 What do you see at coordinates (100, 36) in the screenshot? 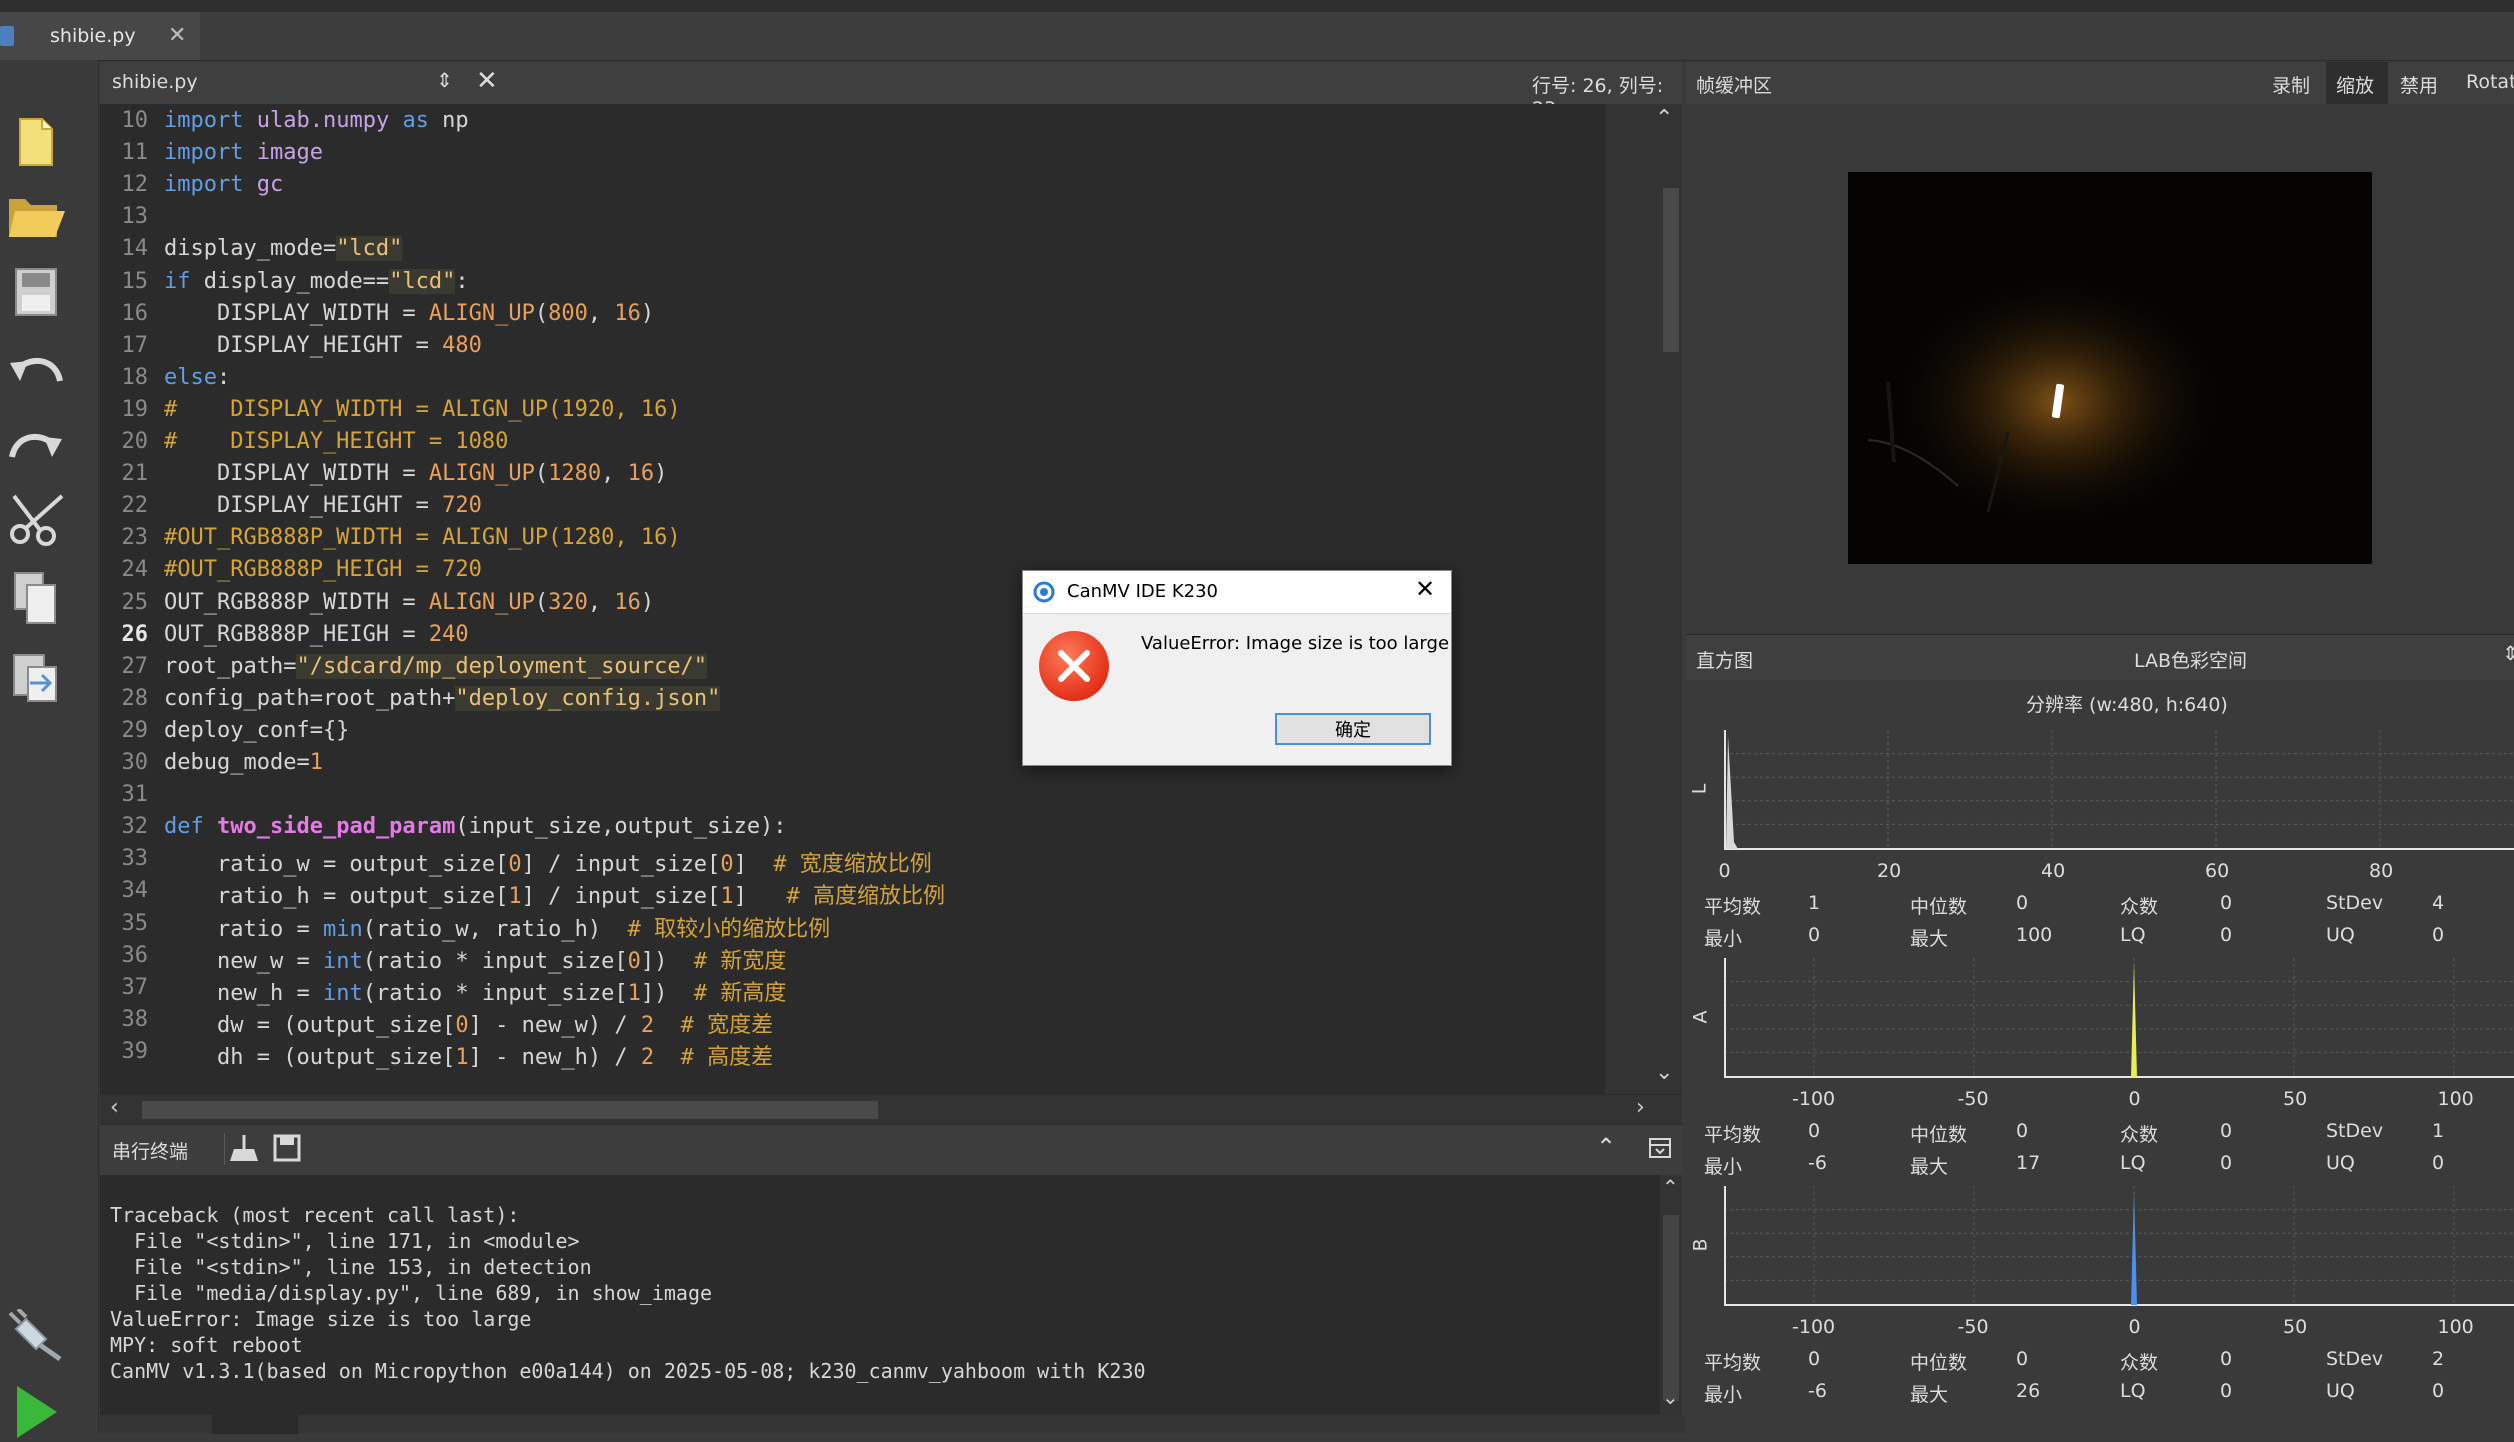
I see `file-tab: shibie.py ✕` at bounding box center [100, 36].